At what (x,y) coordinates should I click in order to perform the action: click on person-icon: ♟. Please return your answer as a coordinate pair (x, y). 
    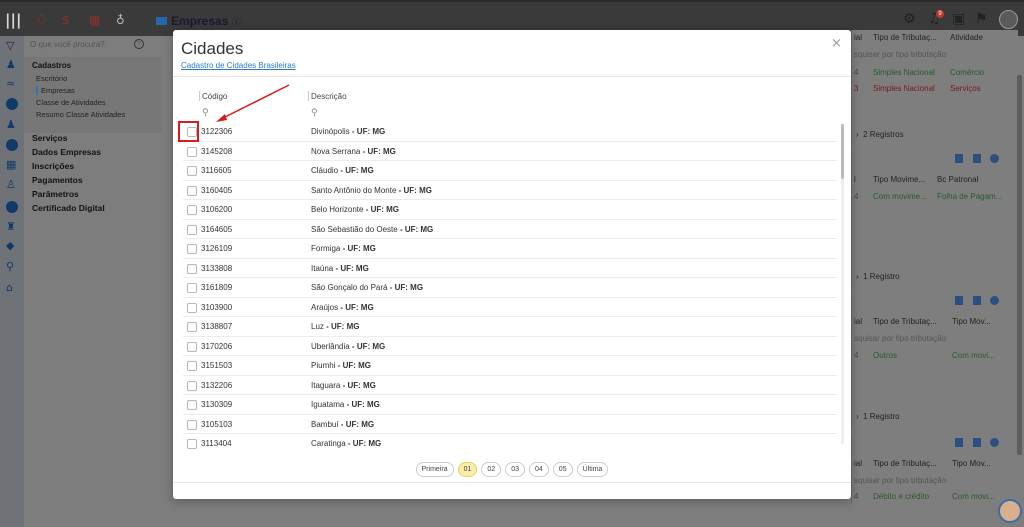
    Looking at the image, I should click on (12, 64).